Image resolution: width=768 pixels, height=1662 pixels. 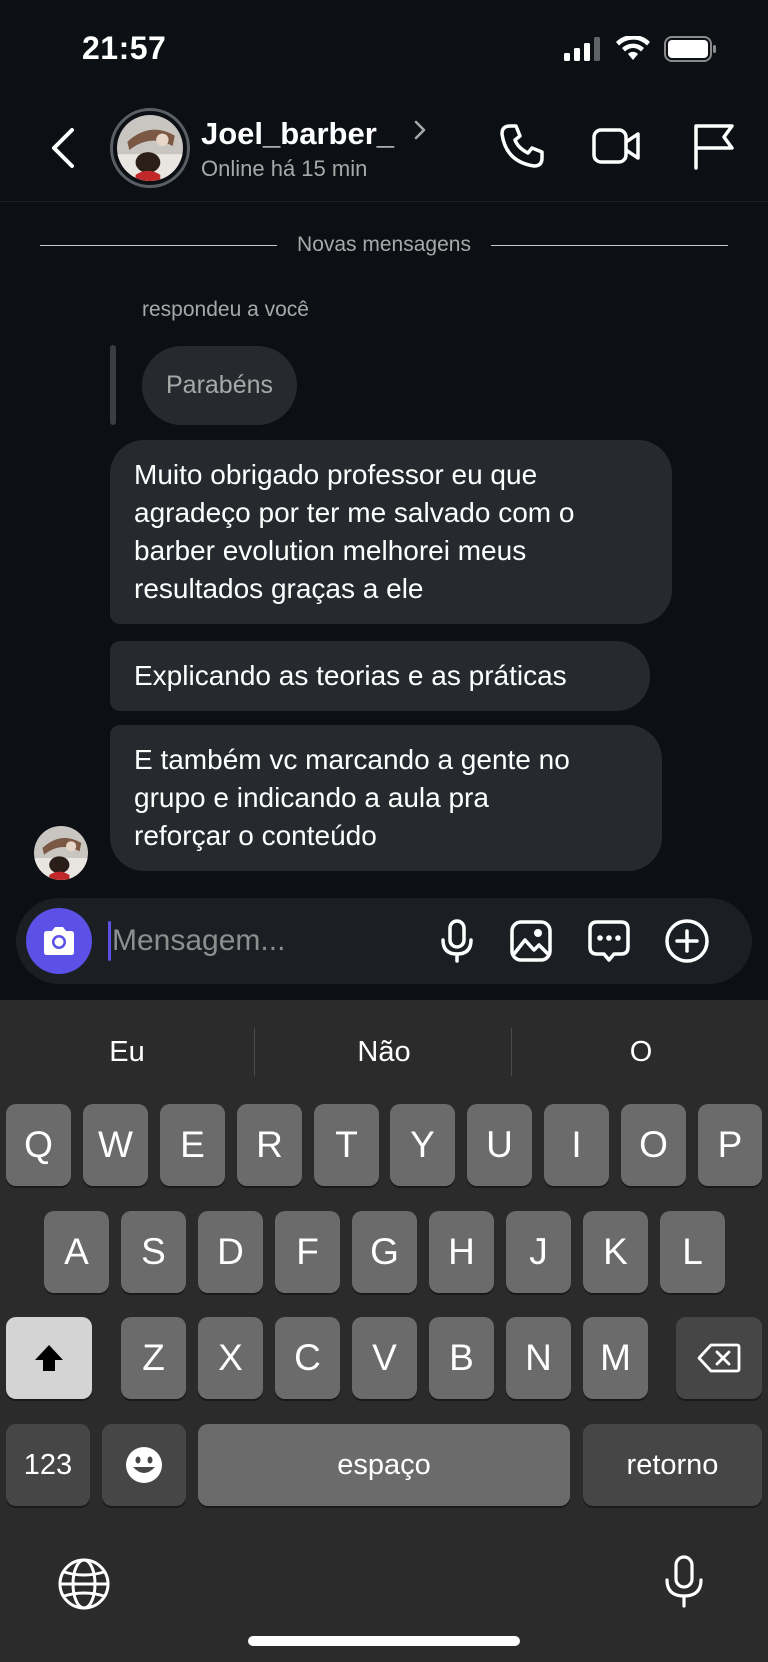 What do you see at coordinates (538, 1358) in the screenshot?
I see `key-n: N` at bounding box center [538, 1358].